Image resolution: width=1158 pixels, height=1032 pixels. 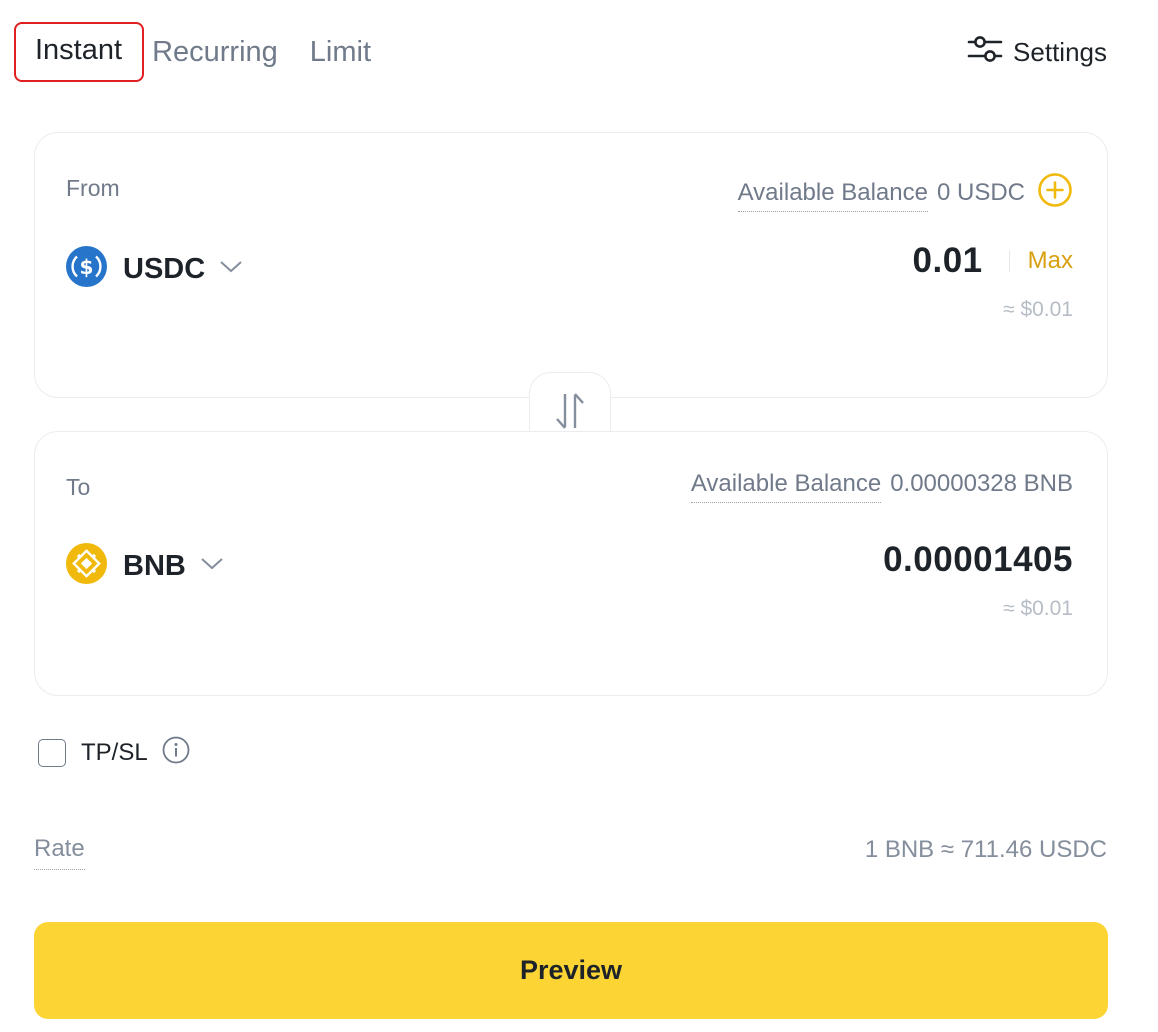 What do you see at coordinates (1038, 608) in the screenshot?
I see `to-usd-value: ≈ $0.01` at bounding box center [1038, 608].